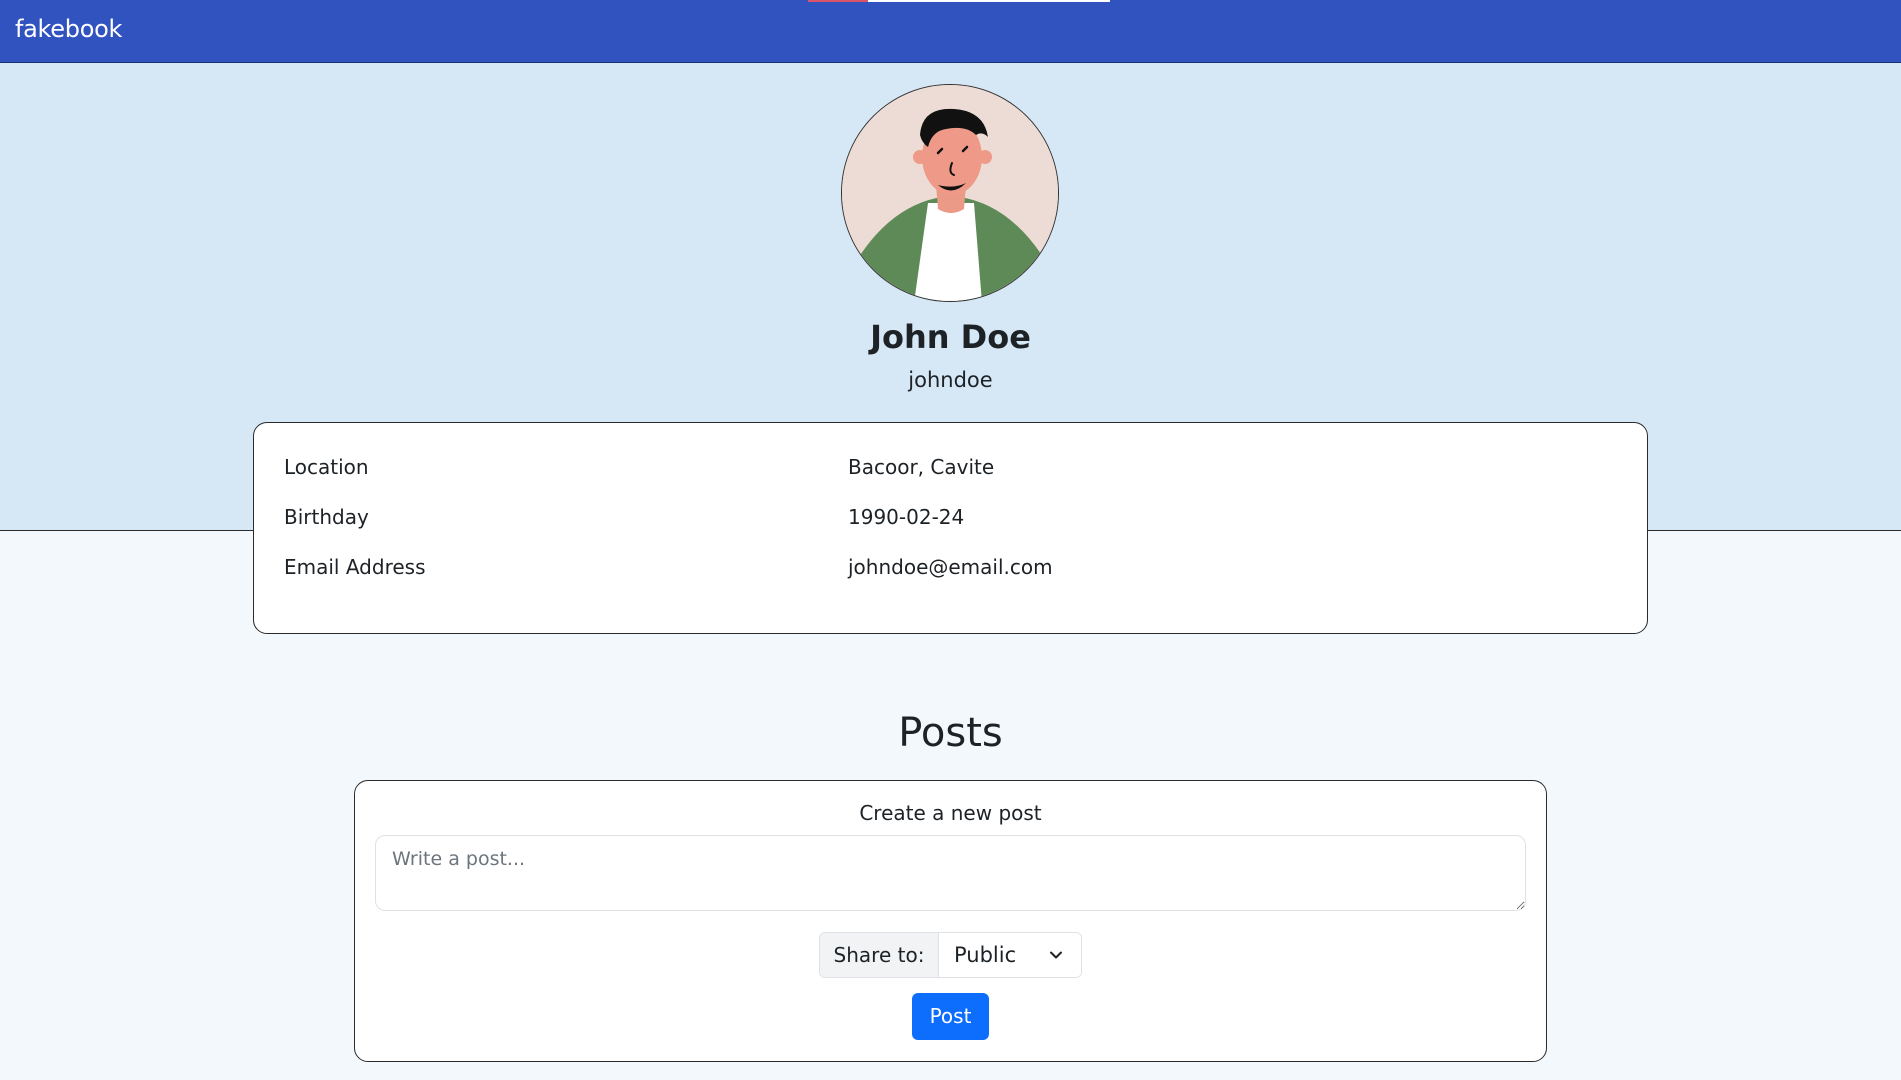 The height and width of the screenshot is (1080, 1901). What do you see at coordinates (950, 733) in the screenshot?
I see `posts-heading: Posts` at bounding box center [950, 733].